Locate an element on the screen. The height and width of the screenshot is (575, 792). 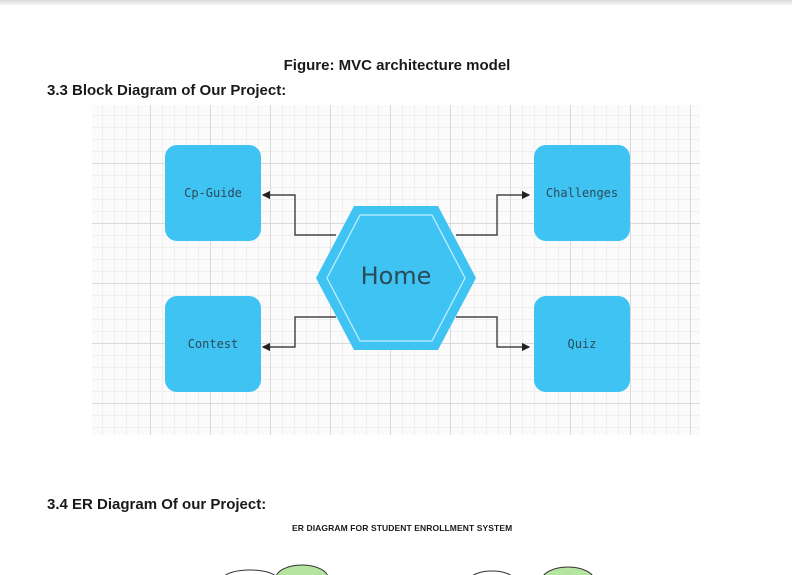
figure-caption: Figure: MVC architecture model is located at coordinates (397, 65).